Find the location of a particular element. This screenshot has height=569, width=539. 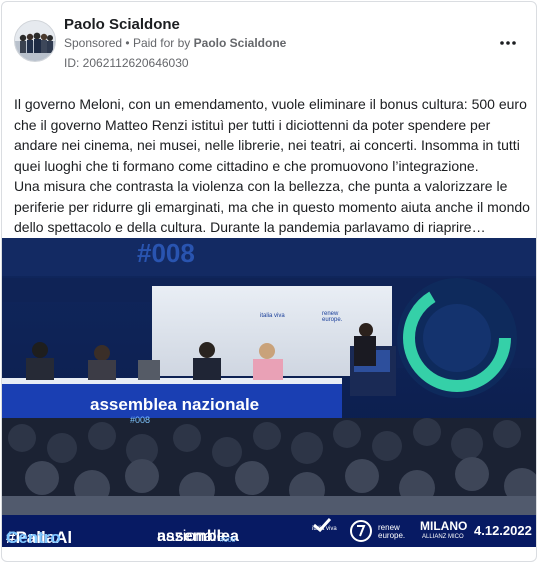

sponsored-meta: Sponsored • Paid for by Paolo Scialdone is located at coordinates (175, 43).